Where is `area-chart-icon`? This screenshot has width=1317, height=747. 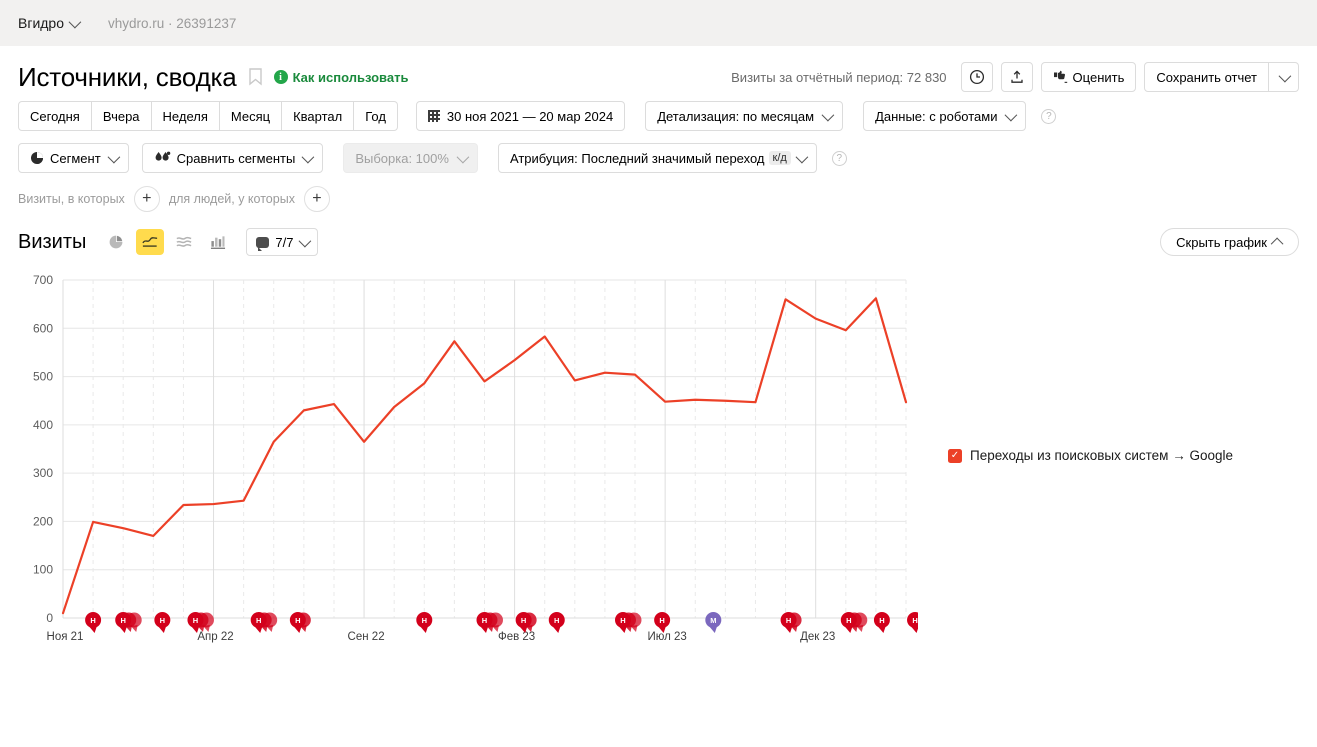
area-chart-icon is located at coordinates (184, 242).